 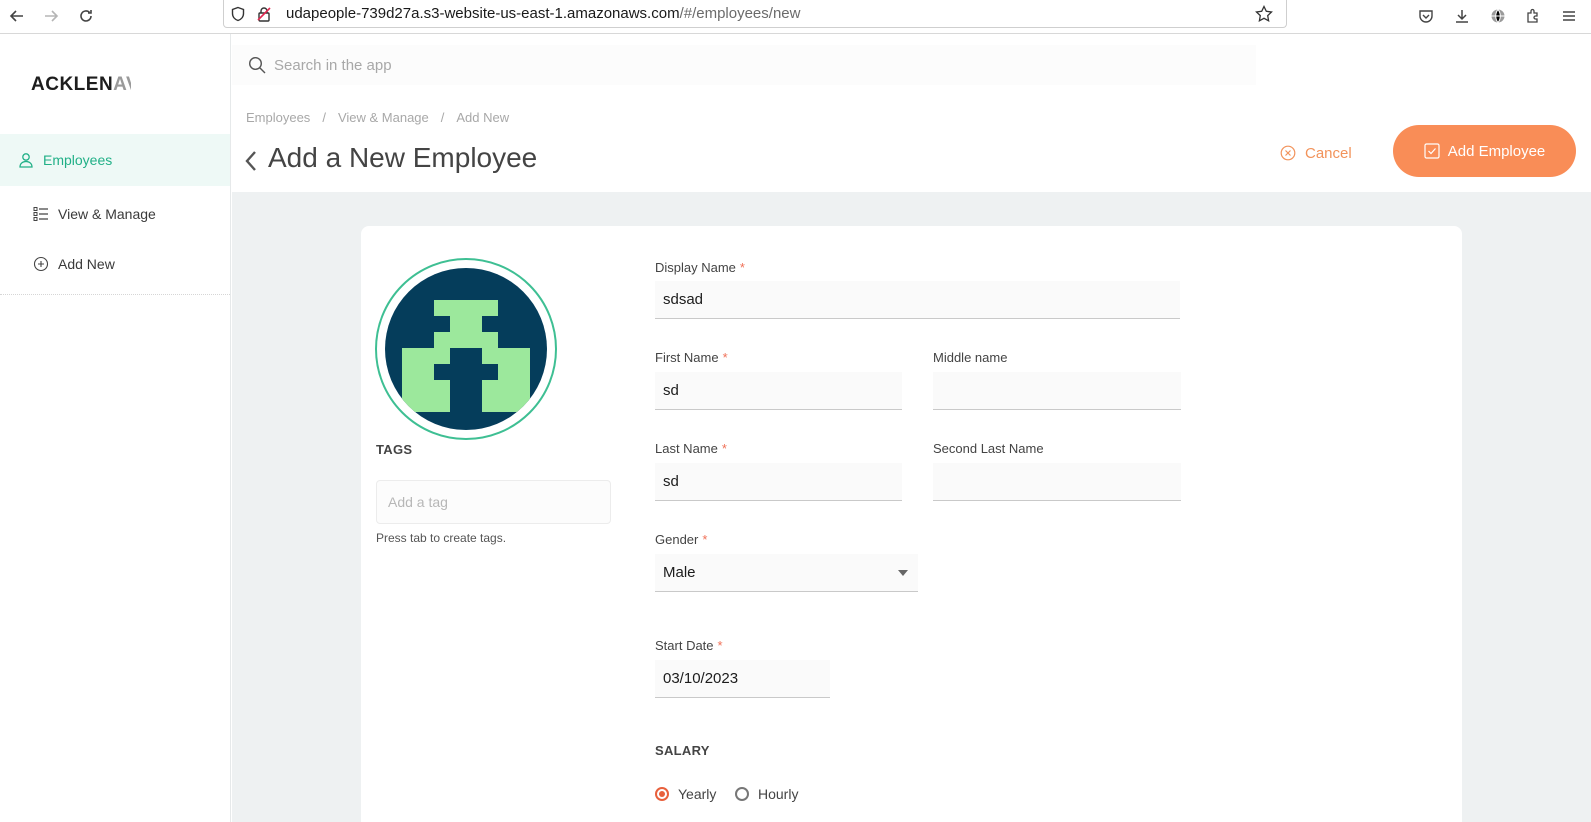 What do you see at coordinates (662, 794) in the screenshot?
I see `radio-yearly` at bounding box center [662, 794].